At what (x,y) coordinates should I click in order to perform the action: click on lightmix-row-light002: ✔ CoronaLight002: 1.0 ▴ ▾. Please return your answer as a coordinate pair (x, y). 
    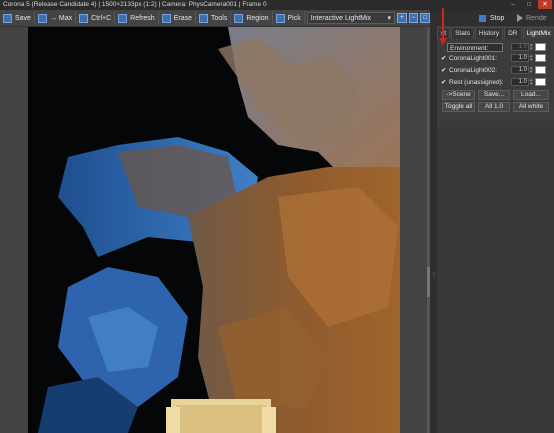
    Looking at the image, I should click on (497, 70).